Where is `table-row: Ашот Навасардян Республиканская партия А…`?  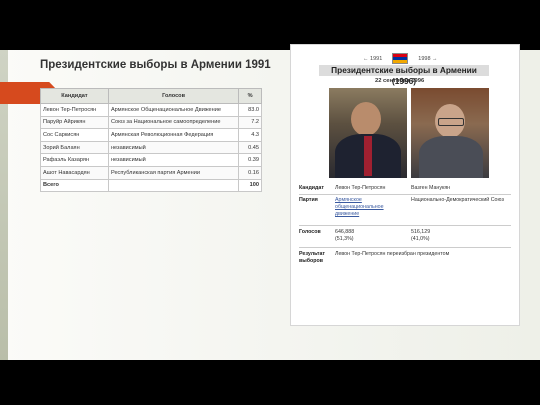
table-row: Ашот Навасардян Республиканская партия А… is located at coordinates (151, 172).